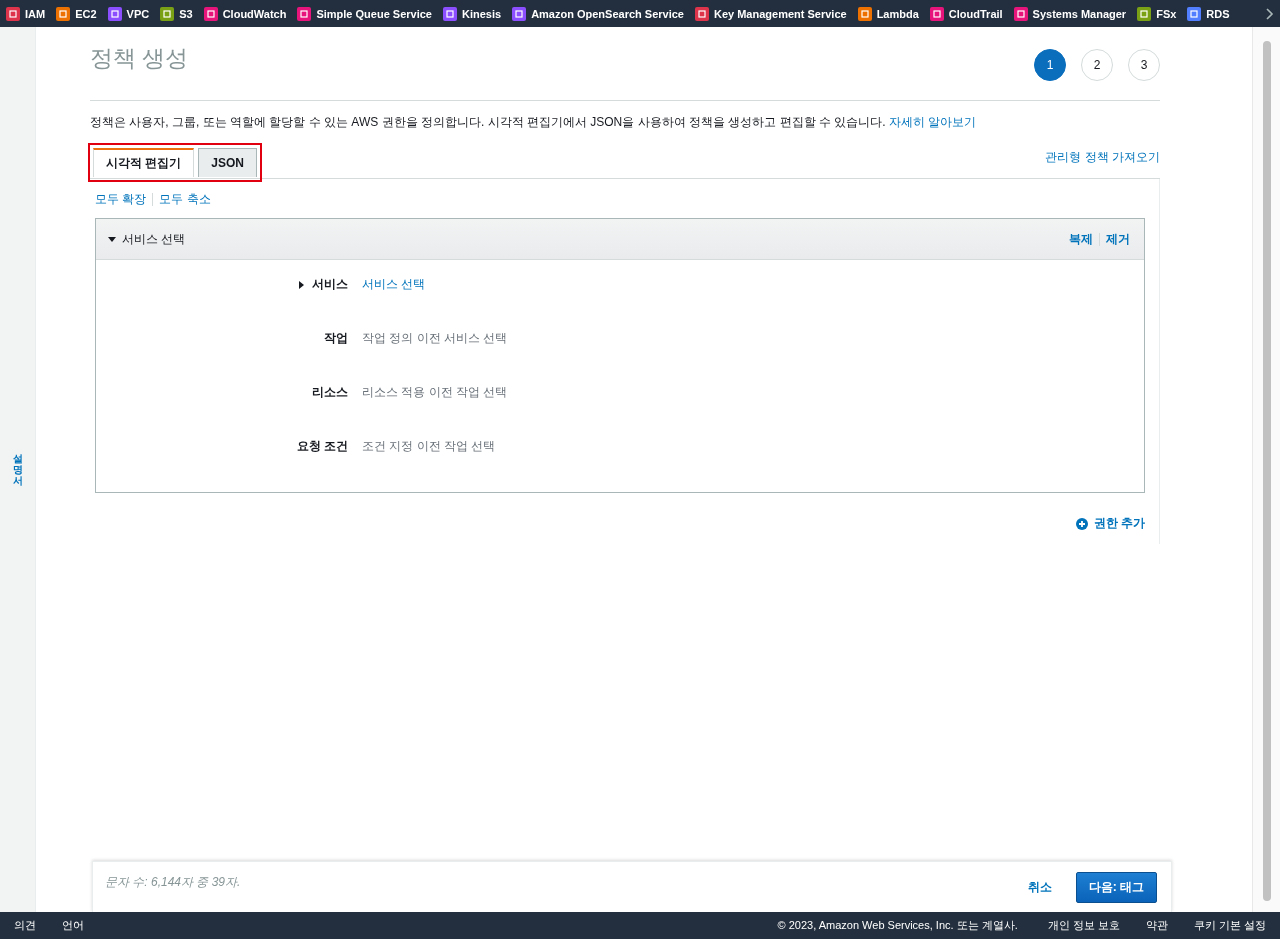 This screenshot has width=1280, height=939. Describe the element at coordinates (394, 284) in the screenshot. I see `choose-service-link: 서비스 선택` at that location.